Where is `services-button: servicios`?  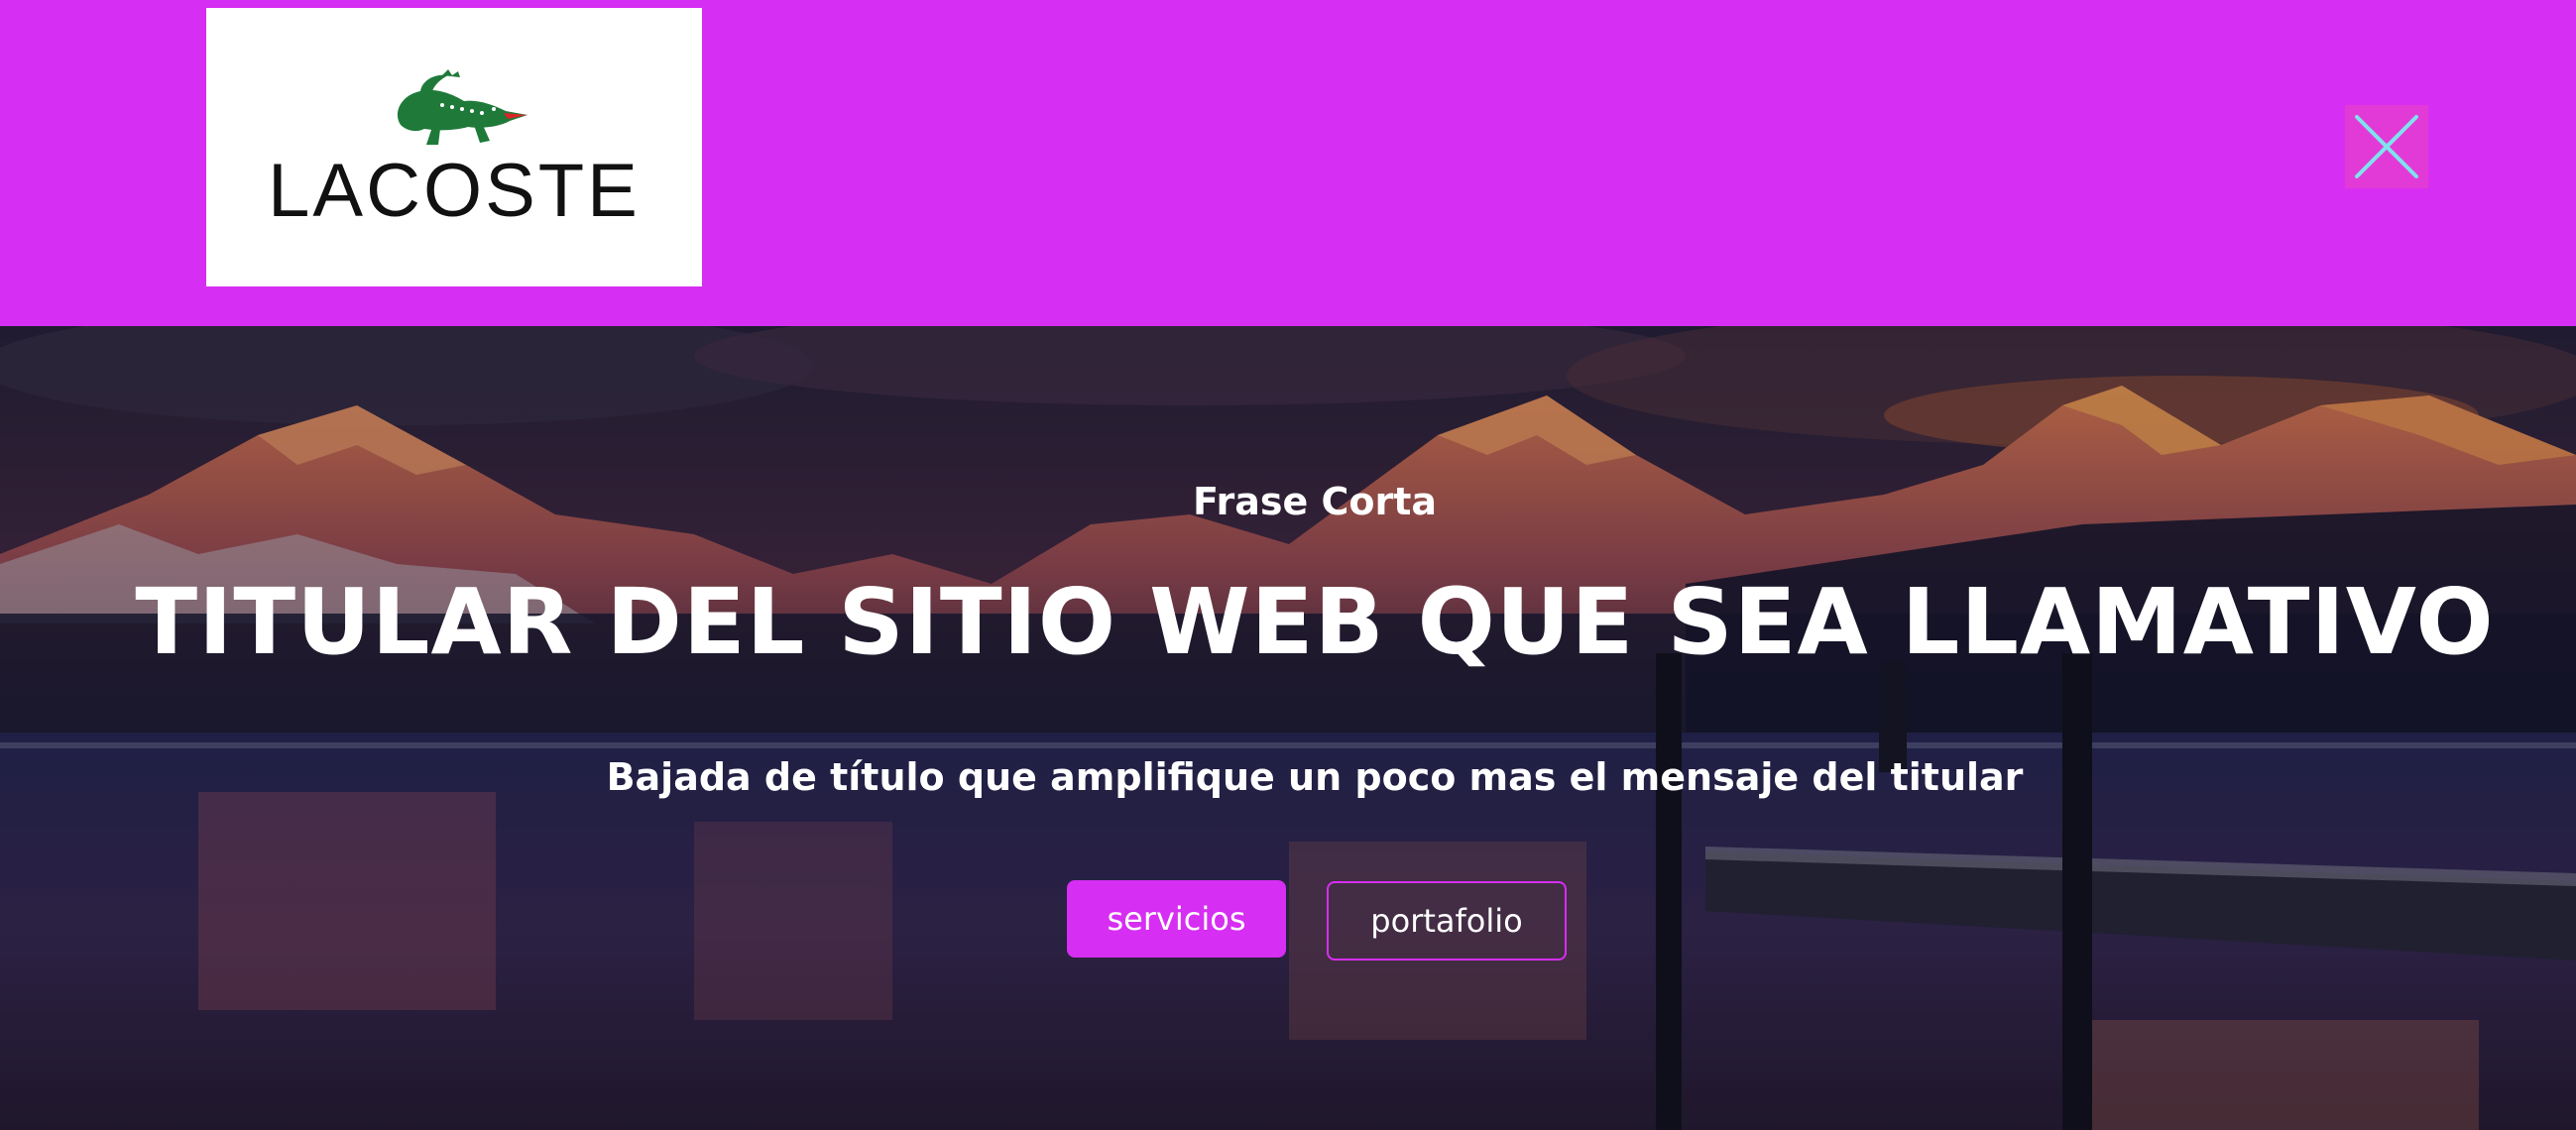 services-button: servicios is located at coordinates (1176, 919).